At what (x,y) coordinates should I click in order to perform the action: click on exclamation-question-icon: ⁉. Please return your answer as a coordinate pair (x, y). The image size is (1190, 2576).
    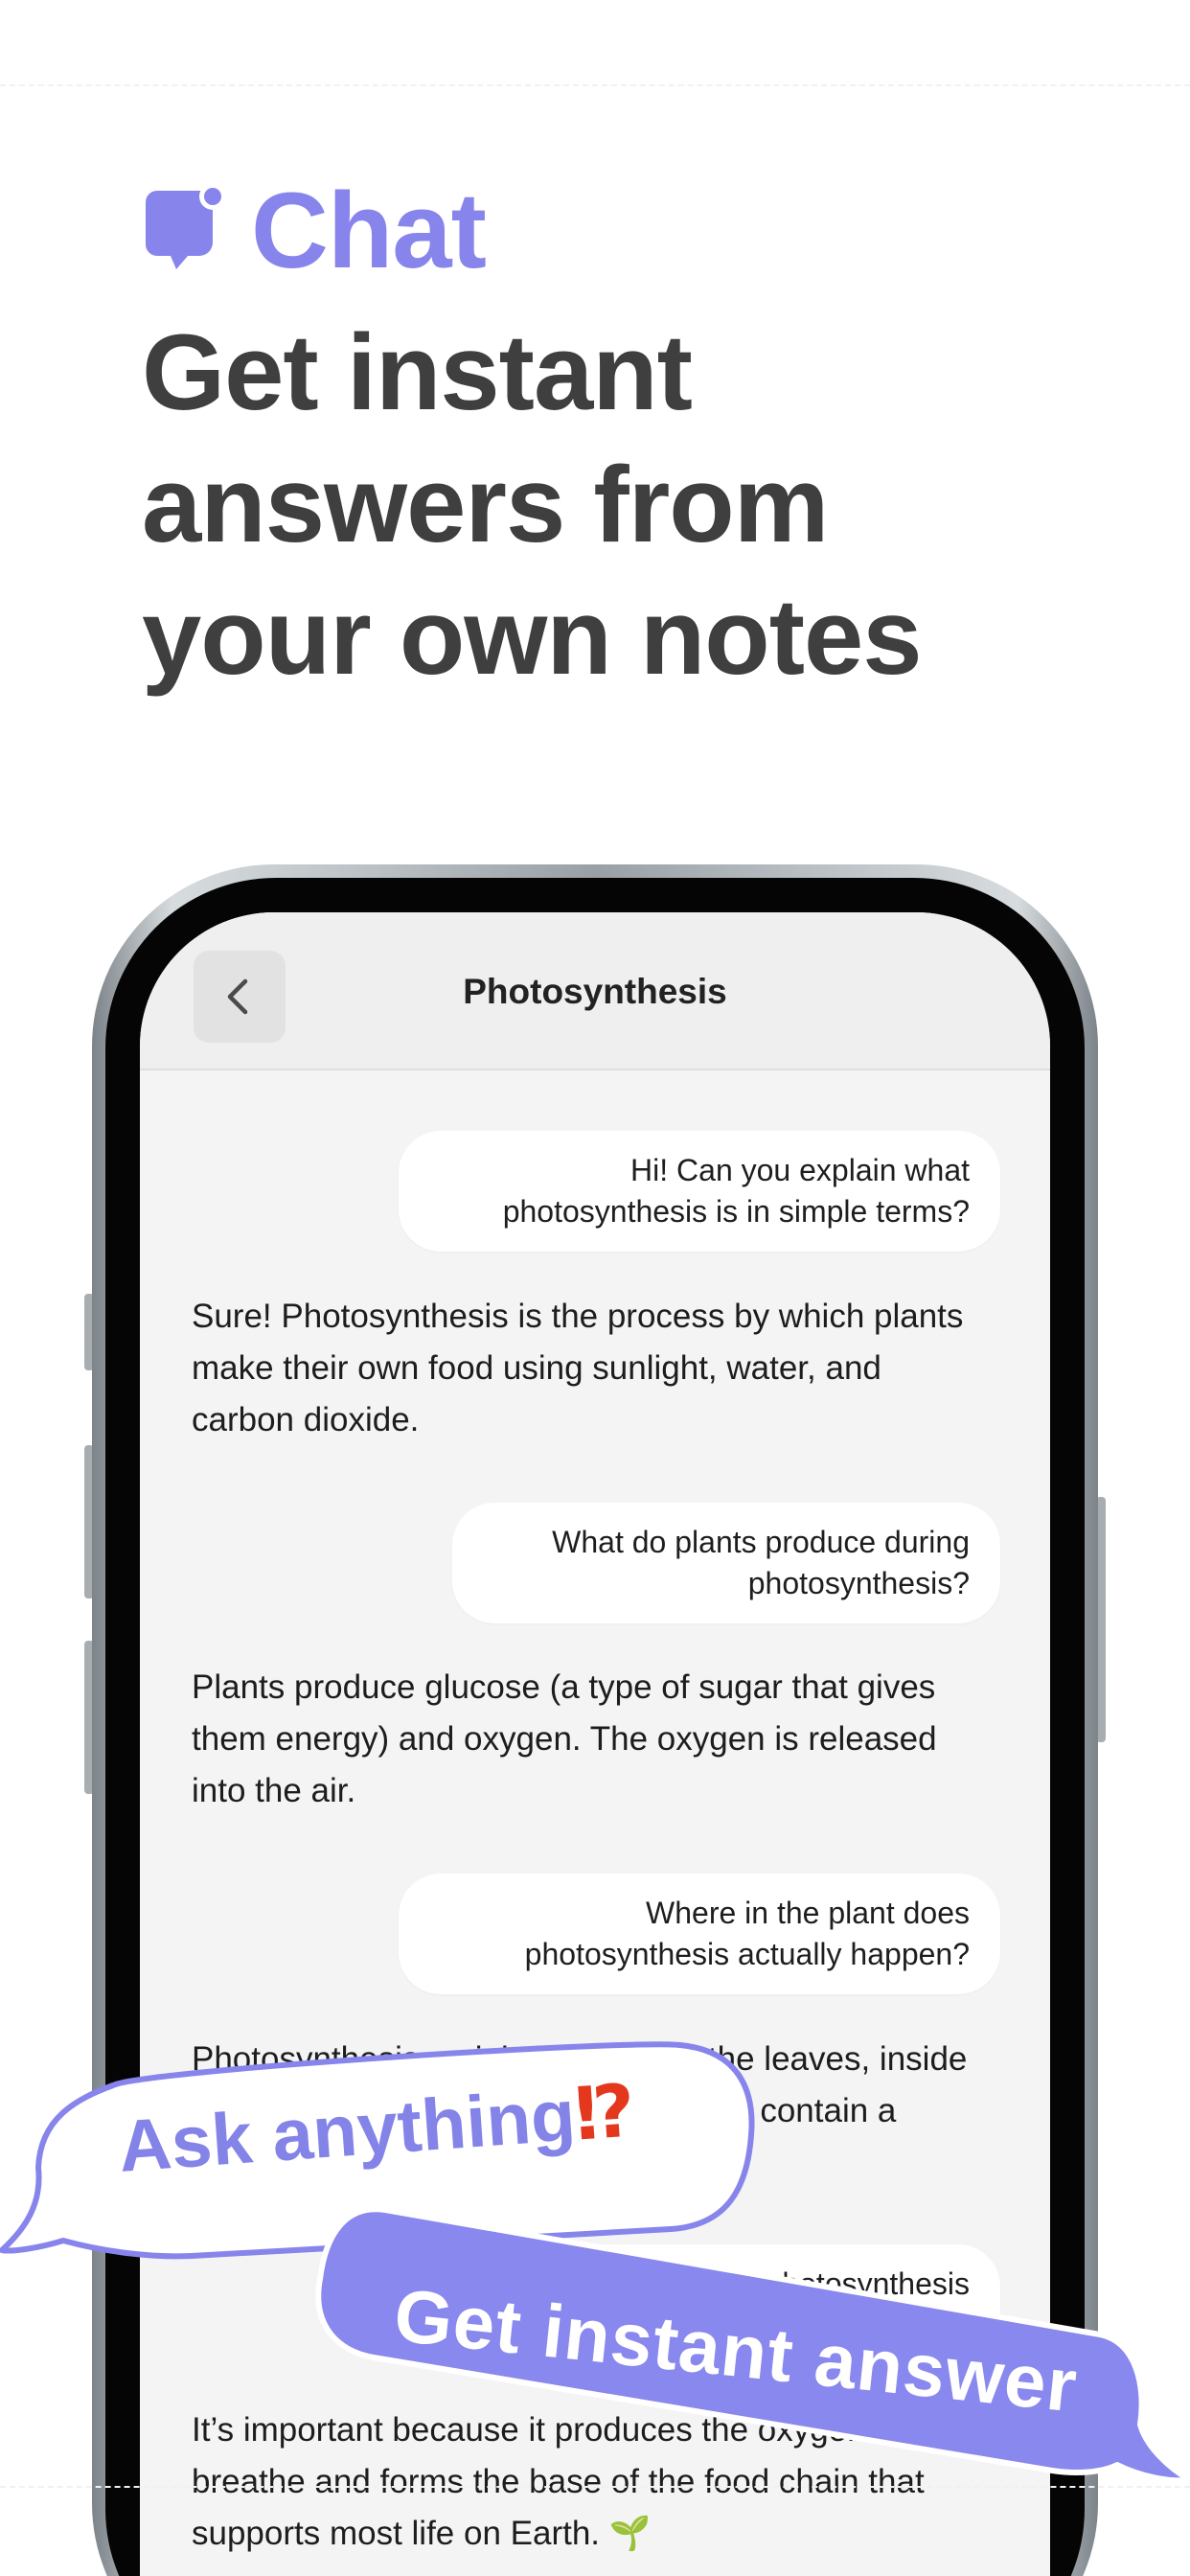
    Looking at the image, I should click on (605, 2113).